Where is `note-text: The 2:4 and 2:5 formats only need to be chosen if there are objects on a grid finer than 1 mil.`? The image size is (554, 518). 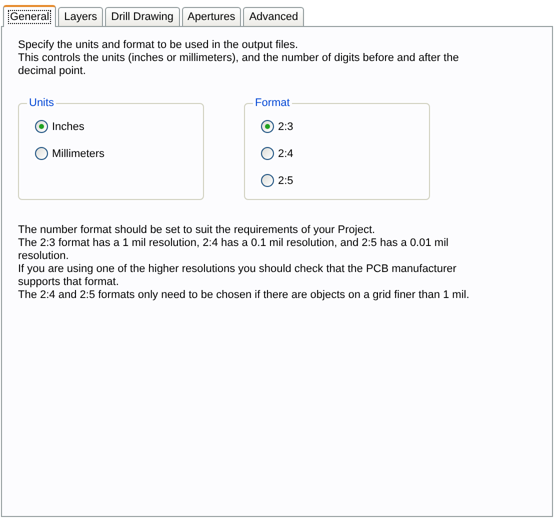
note-text: The 2:4 and 2:5 formats only need to be chosen if there are objects on a grid finer than 1 mil. is located at coordinates (244, 295).